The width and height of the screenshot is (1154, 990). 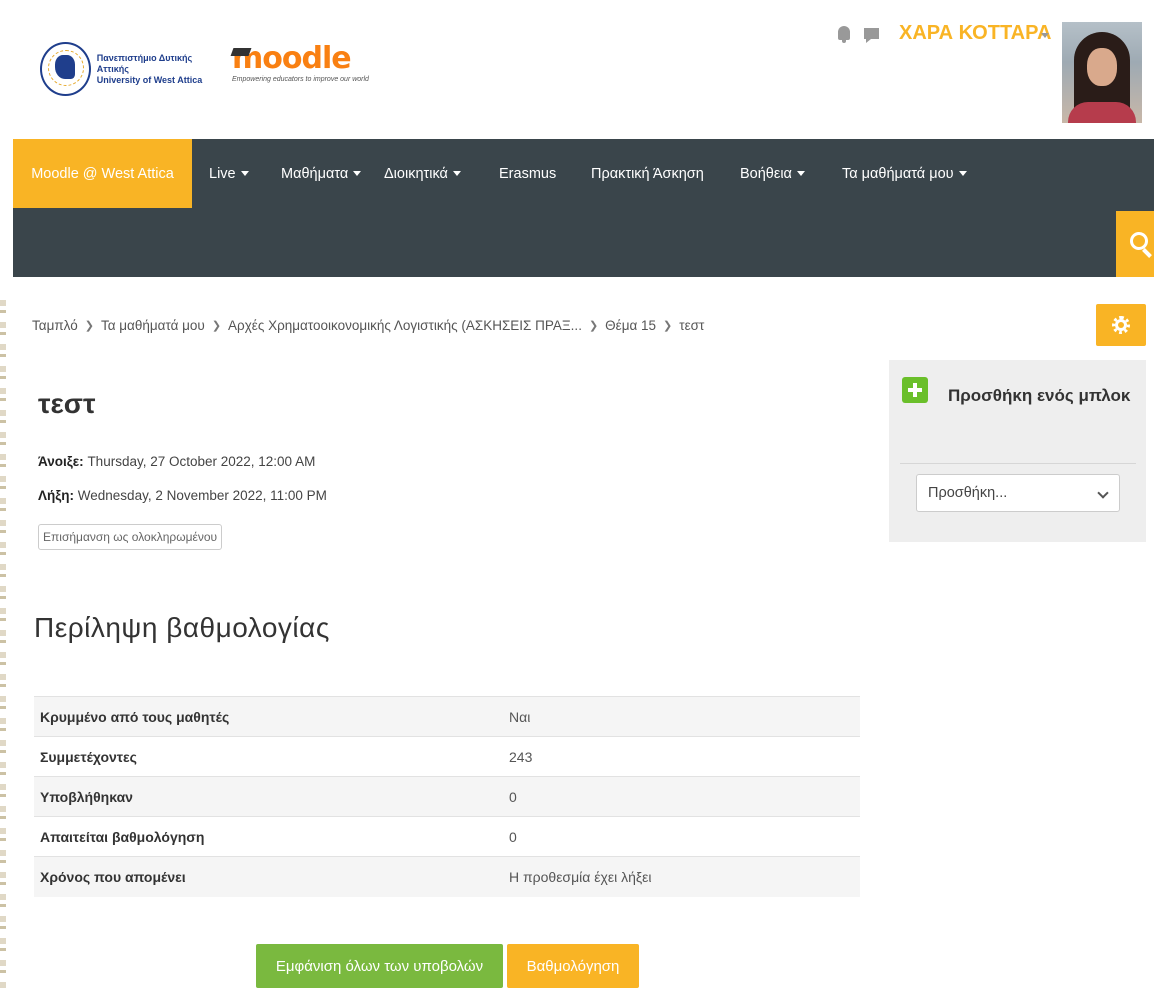 I want to click on user-menu-name: ΧΑΡΑ ΚΟΤΤΑΡΑ, so click(x=975, y=33).